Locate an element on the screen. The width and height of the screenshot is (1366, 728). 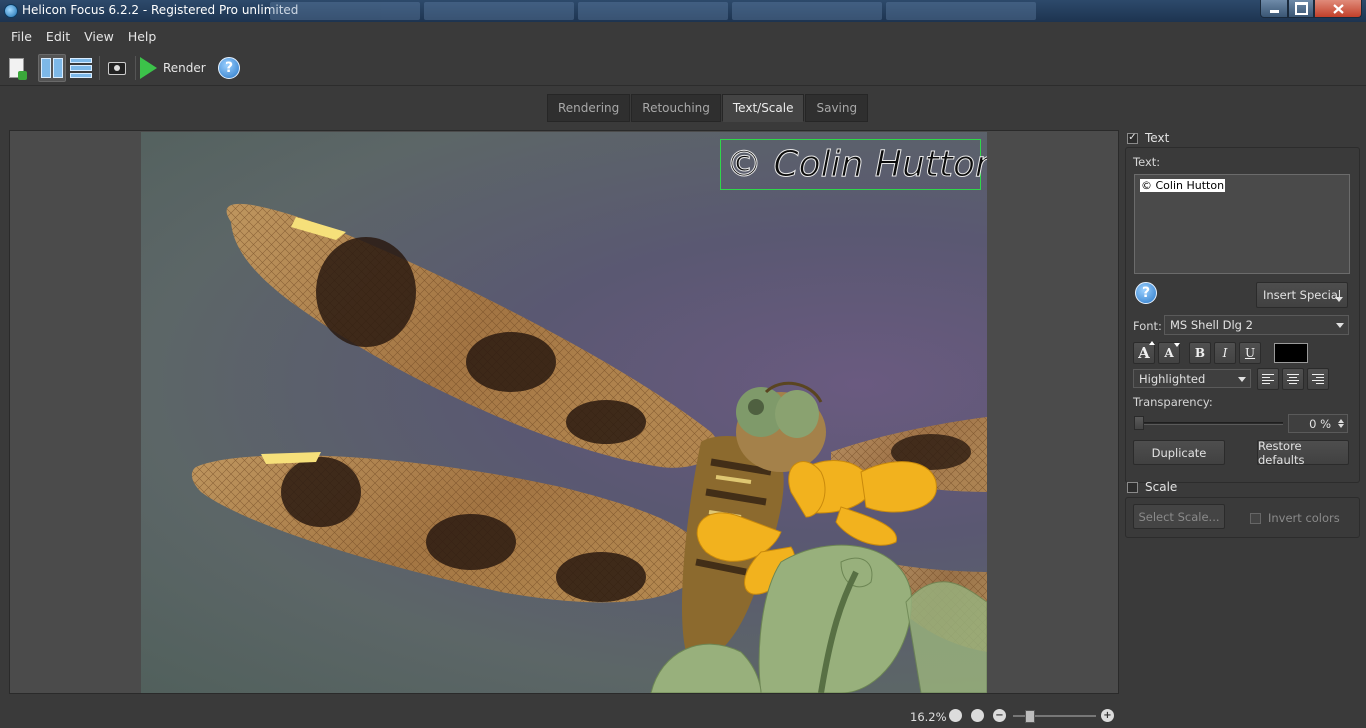
transparency-value: 0 % is located at coordinates (1320, 423).